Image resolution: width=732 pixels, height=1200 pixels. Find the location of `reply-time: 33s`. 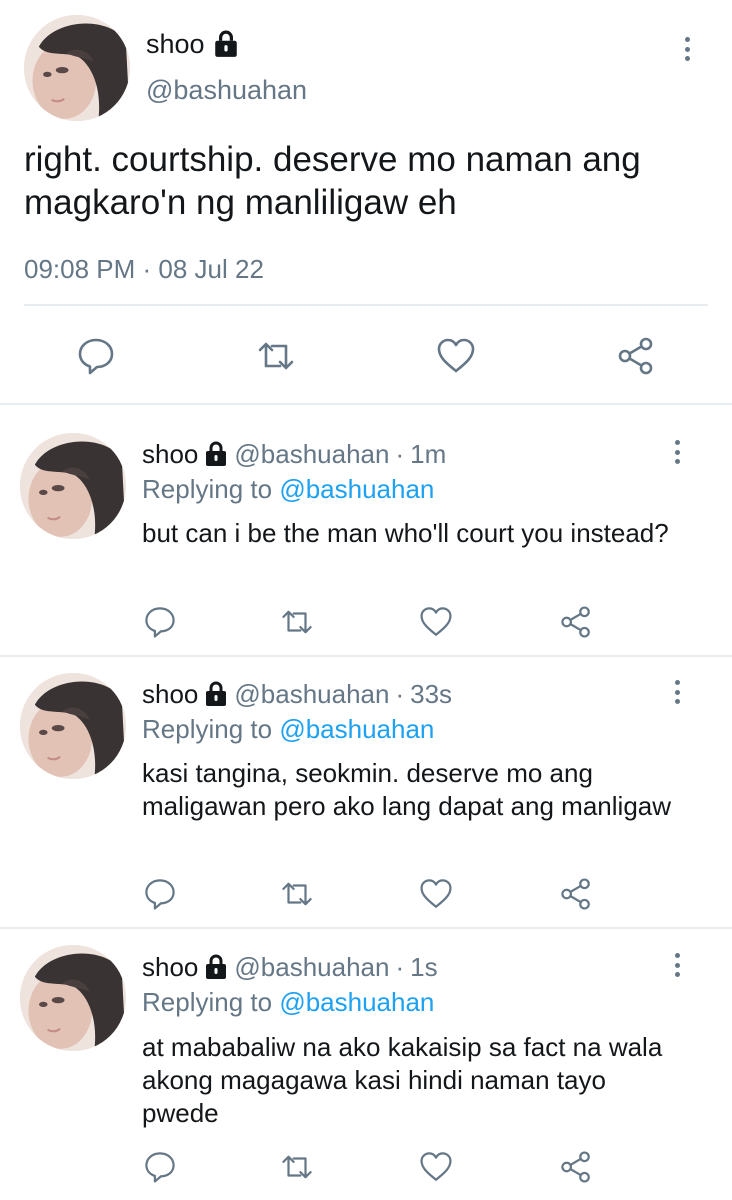

reply-time: 33s is located at coordinates (431, 694).